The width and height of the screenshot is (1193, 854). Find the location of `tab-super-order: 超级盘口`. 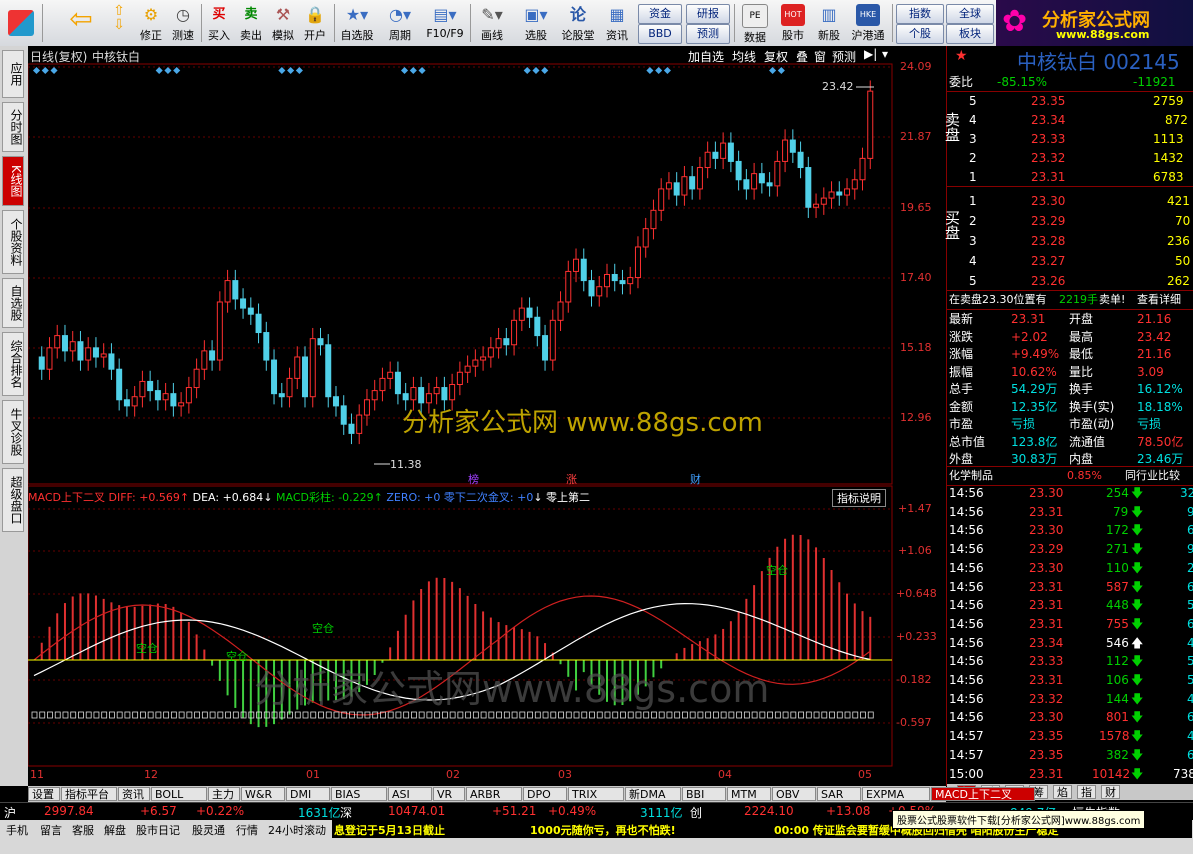

tab-super-order: 超级盘口 is located at coordinates (13, 500).